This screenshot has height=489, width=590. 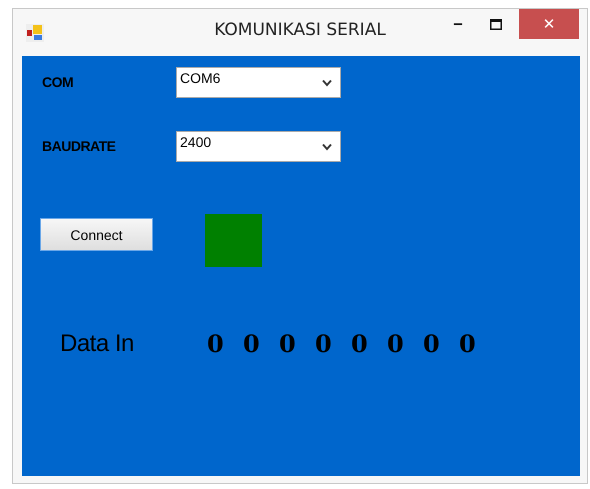 I want to click on connect-button: Connect, so click(x=96, y=234).